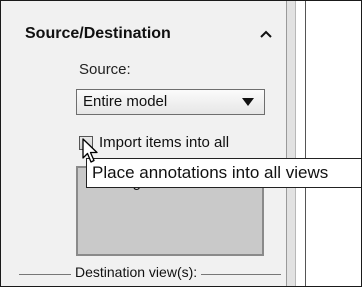 Image resolution: width=362 pixels, height=287 pixels. Describe the element at coordinates (105, 69) in the screenshot. I see `source-label: Source:` at that location.